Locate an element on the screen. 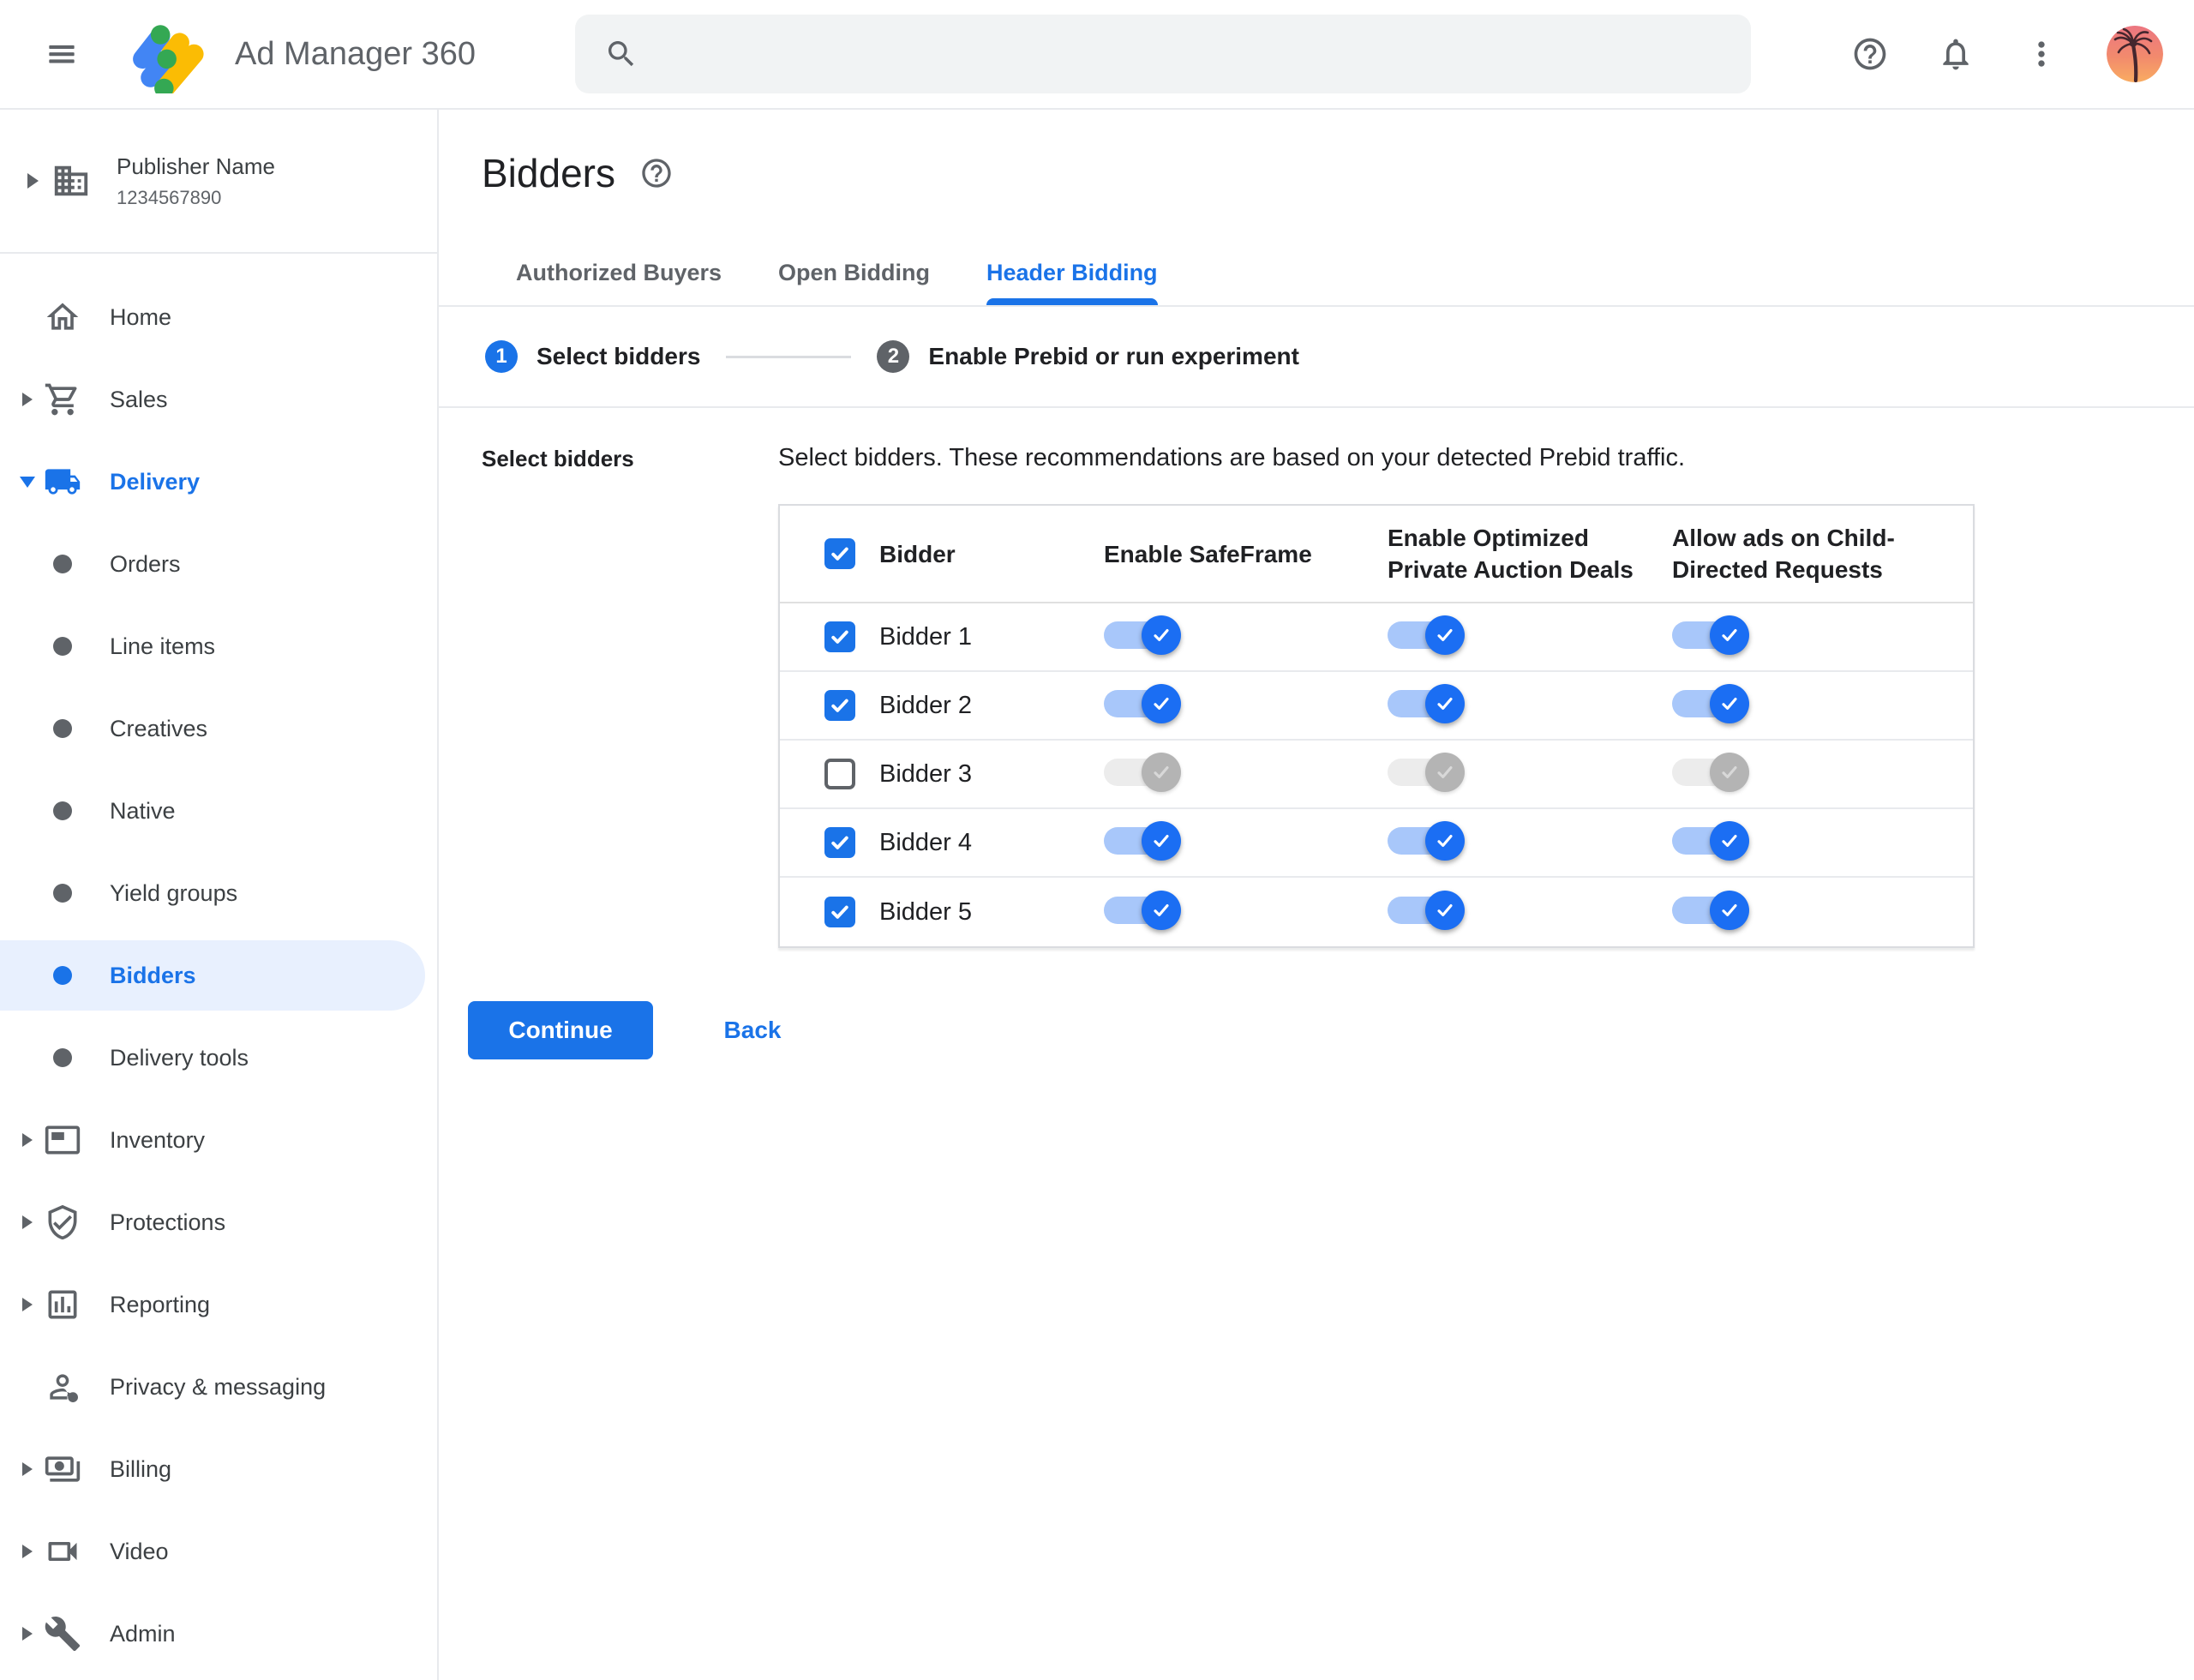 This screenshot has width=2194, height=1680. menu-icon is located at coordinates (61, 54).